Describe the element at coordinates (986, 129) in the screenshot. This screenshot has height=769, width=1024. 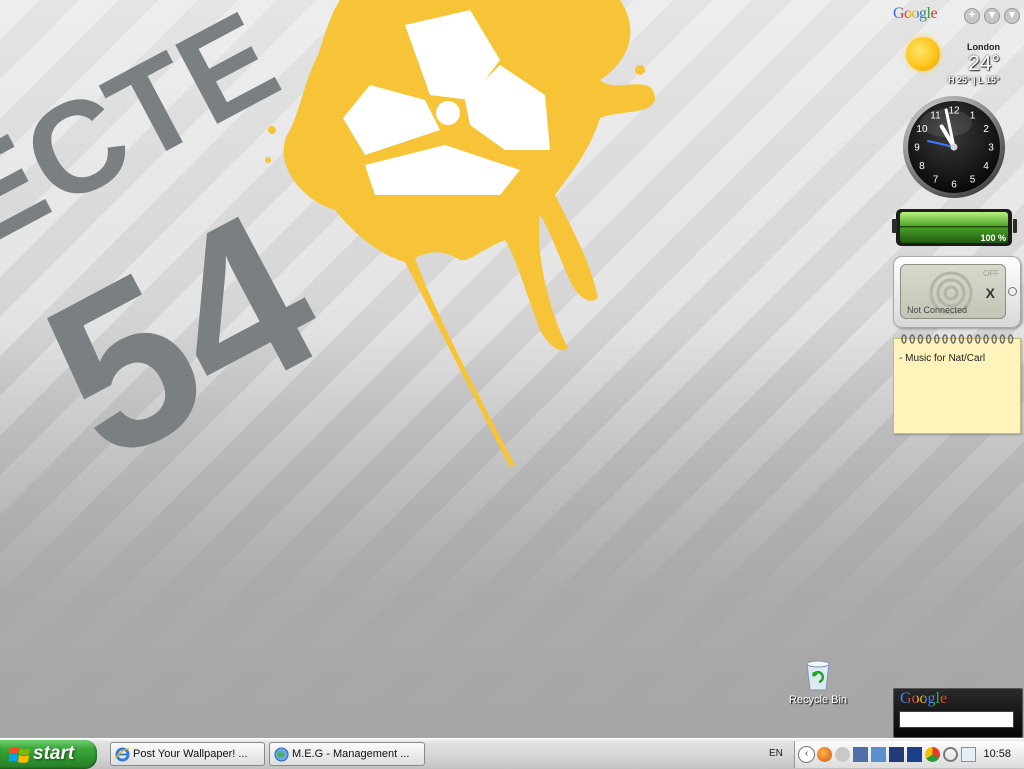
I see `clock-numeral: 2` at that location.